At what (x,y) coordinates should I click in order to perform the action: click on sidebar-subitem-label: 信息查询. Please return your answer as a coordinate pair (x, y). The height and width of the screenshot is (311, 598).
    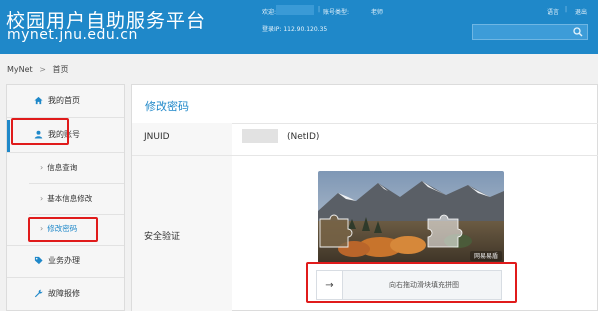
    Looking at the image, I should click on (62, 167).